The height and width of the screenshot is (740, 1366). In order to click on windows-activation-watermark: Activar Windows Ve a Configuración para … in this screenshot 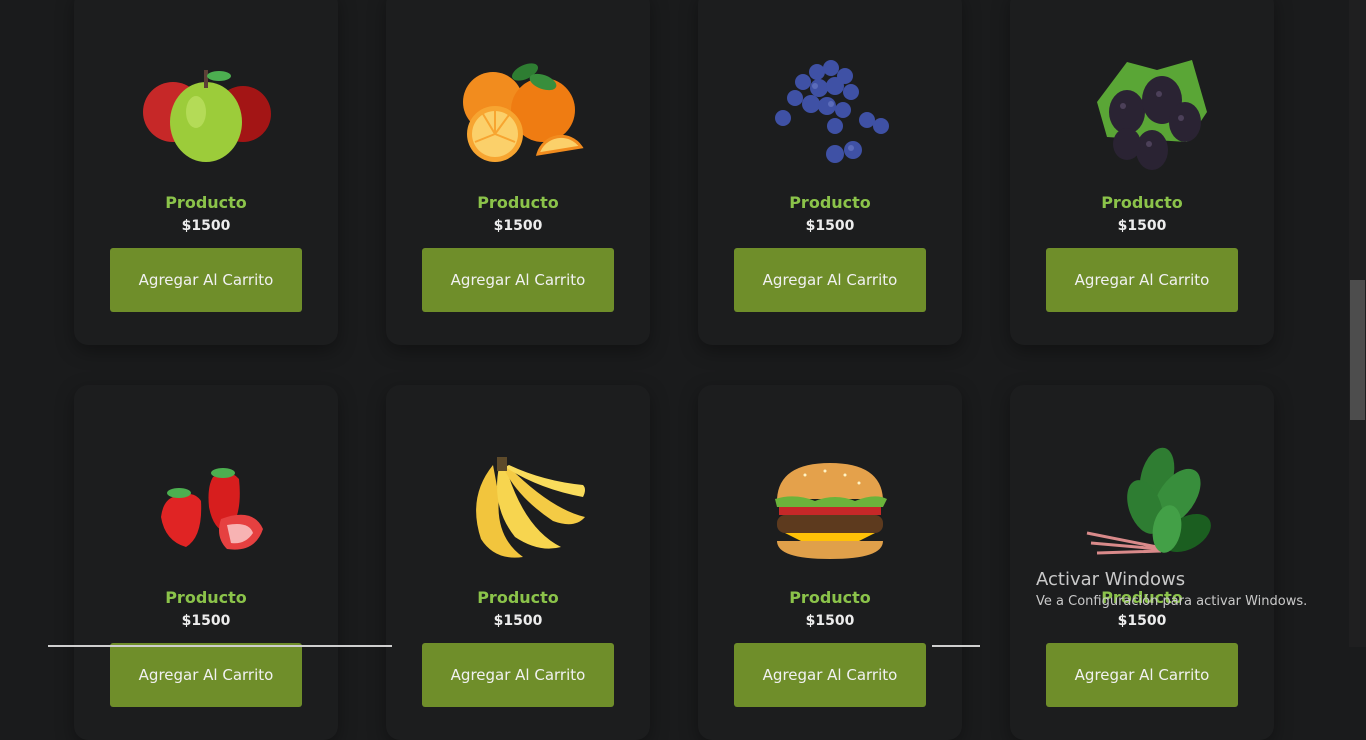, I will do `click(1171, 589)`.